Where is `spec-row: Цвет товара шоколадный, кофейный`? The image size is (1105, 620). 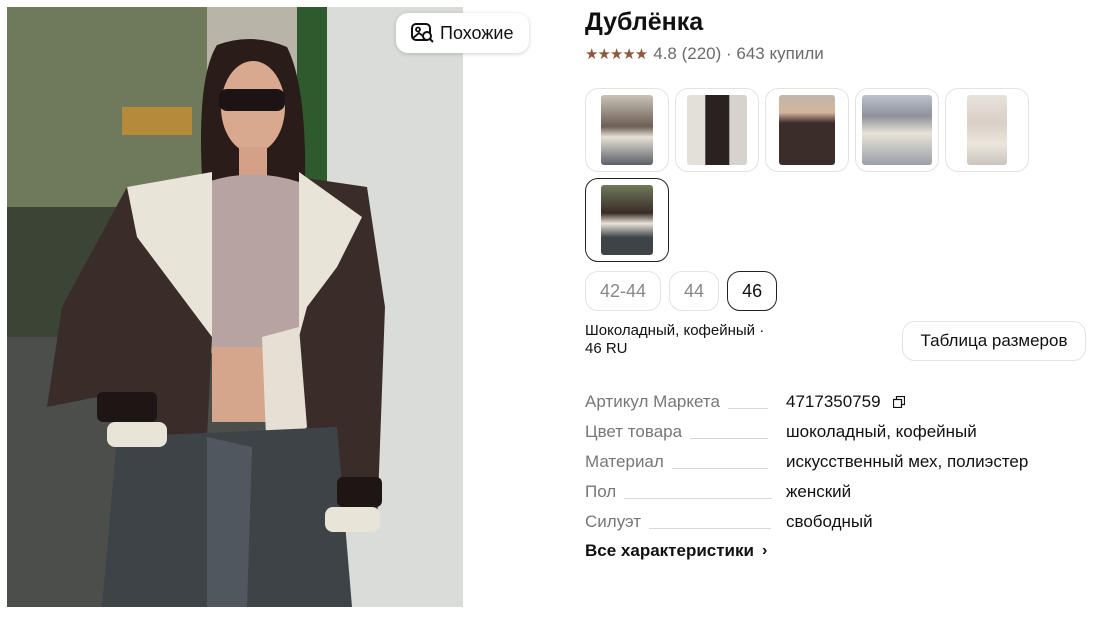
spec-row: Цвет товара шоколадный, кофейный is located at coordinates (835, 432).